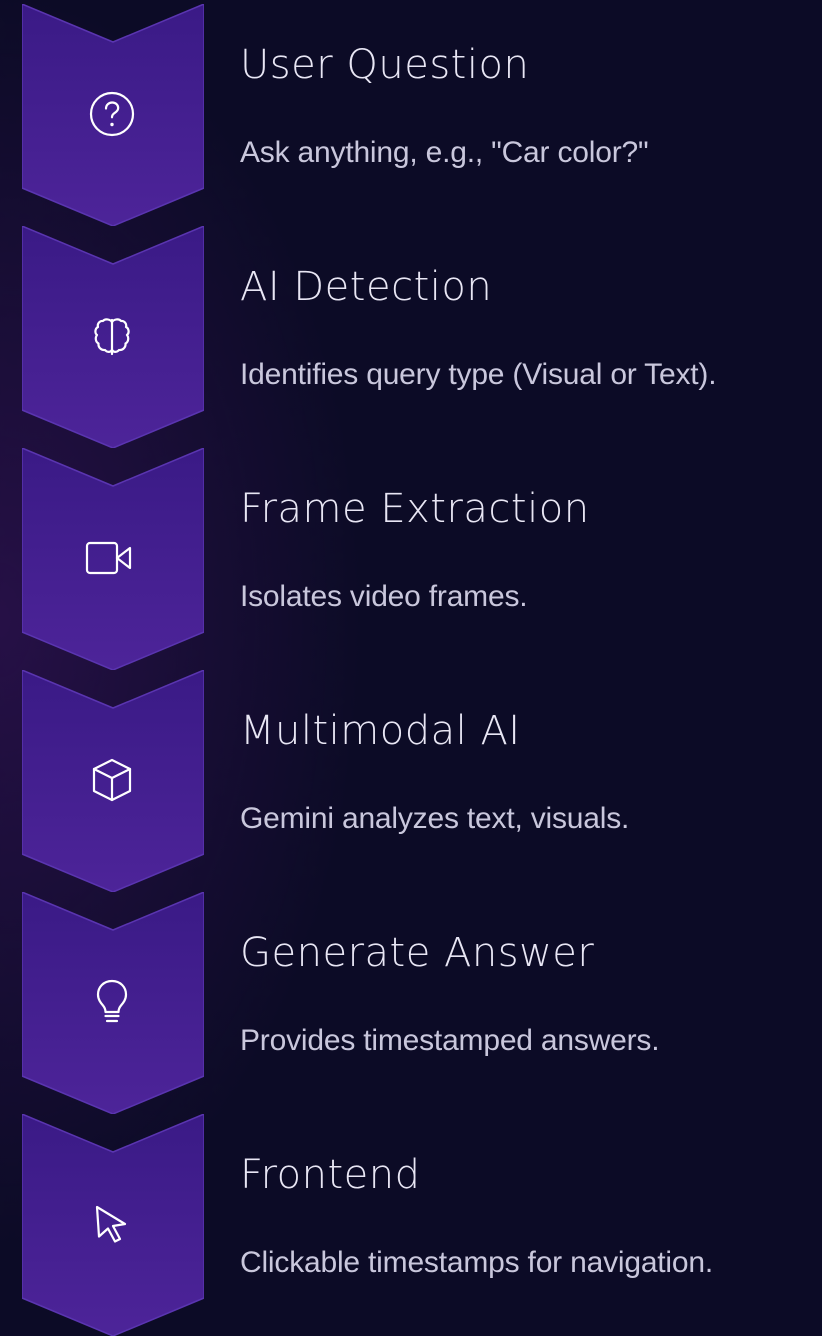 This screenshot has width=822, height=1336. I want to click on step-title: Generate Answer, so click(417, 953).